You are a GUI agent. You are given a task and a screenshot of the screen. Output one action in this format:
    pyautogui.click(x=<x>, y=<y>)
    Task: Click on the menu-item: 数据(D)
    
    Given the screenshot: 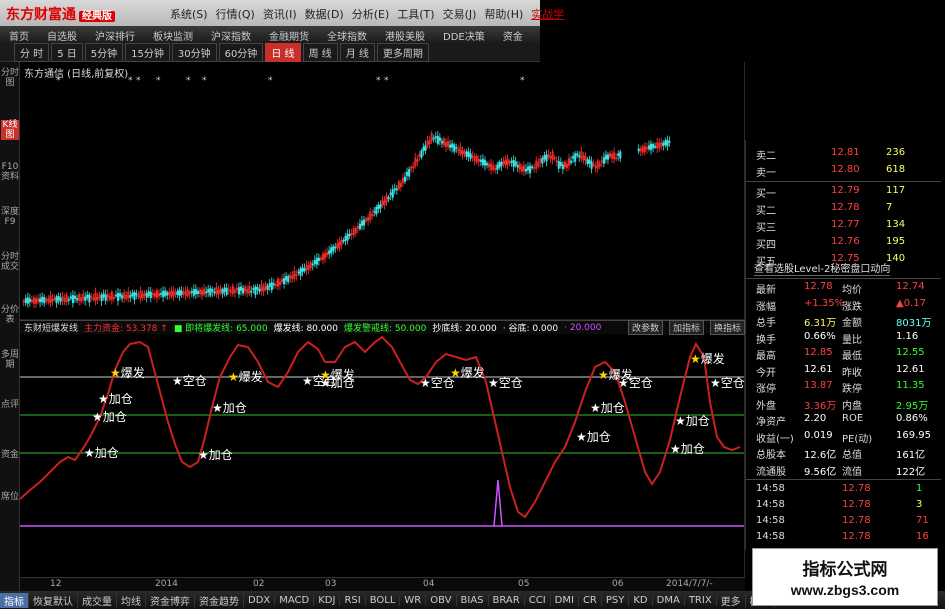 What is the action you would take?
    pyautogui.click(x=324, y=14)
    